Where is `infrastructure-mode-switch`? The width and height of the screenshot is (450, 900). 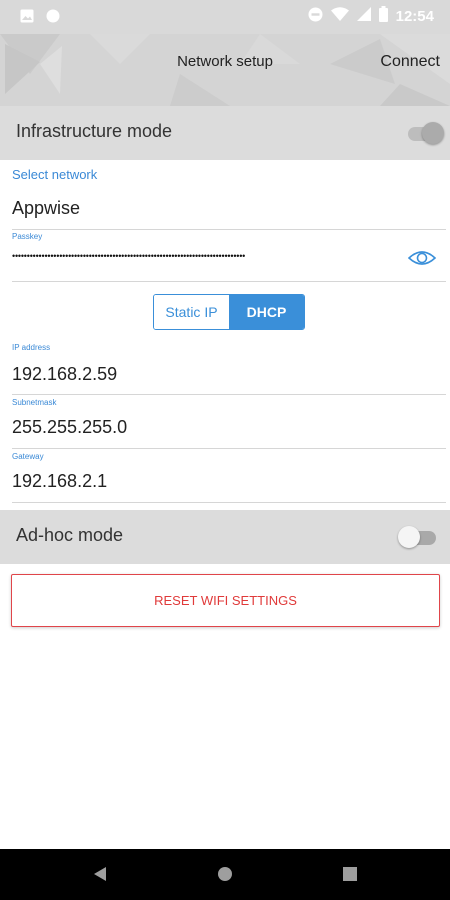 infrastructure-mode-switch is located at coordinates (423, 133).